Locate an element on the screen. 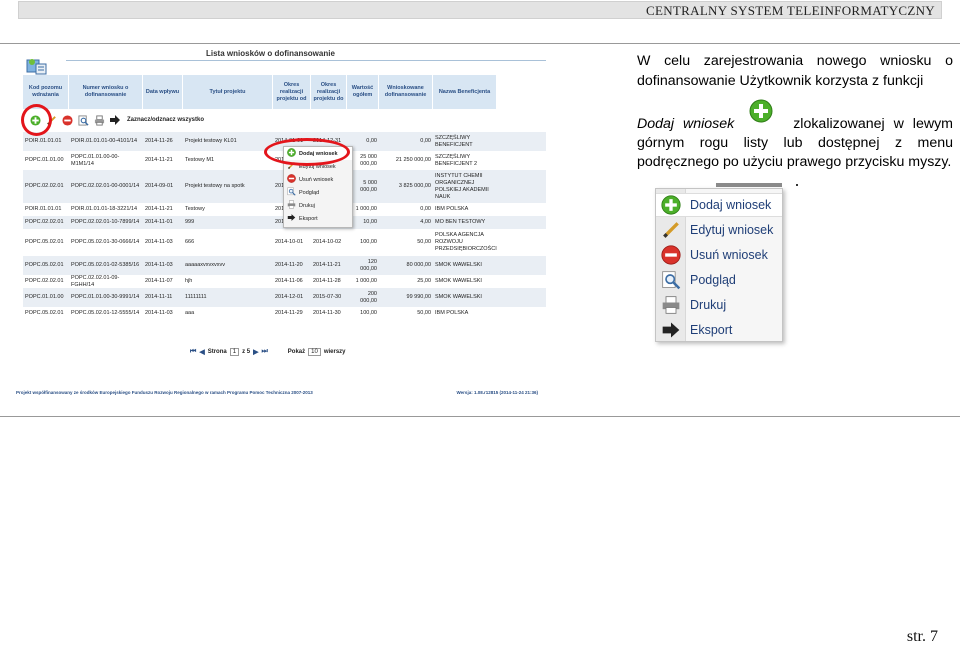 The image size is (960, 646). column-header: Okres realizacji projektu do is located at coordinates (329, 92).